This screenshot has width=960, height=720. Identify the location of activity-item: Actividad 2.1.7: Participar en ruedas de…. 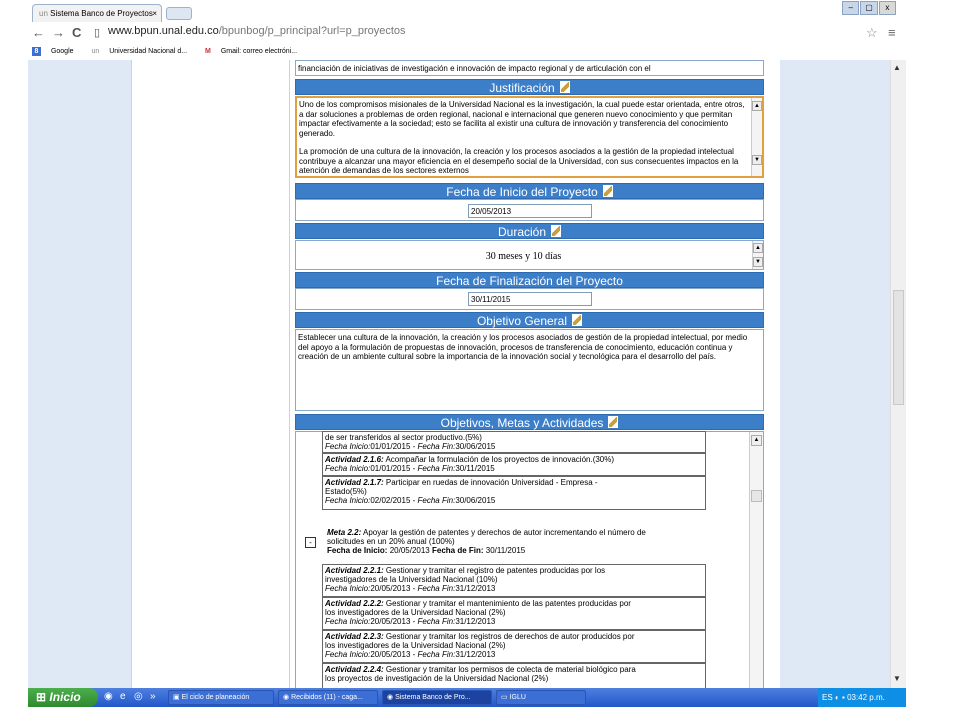
(514, 493).